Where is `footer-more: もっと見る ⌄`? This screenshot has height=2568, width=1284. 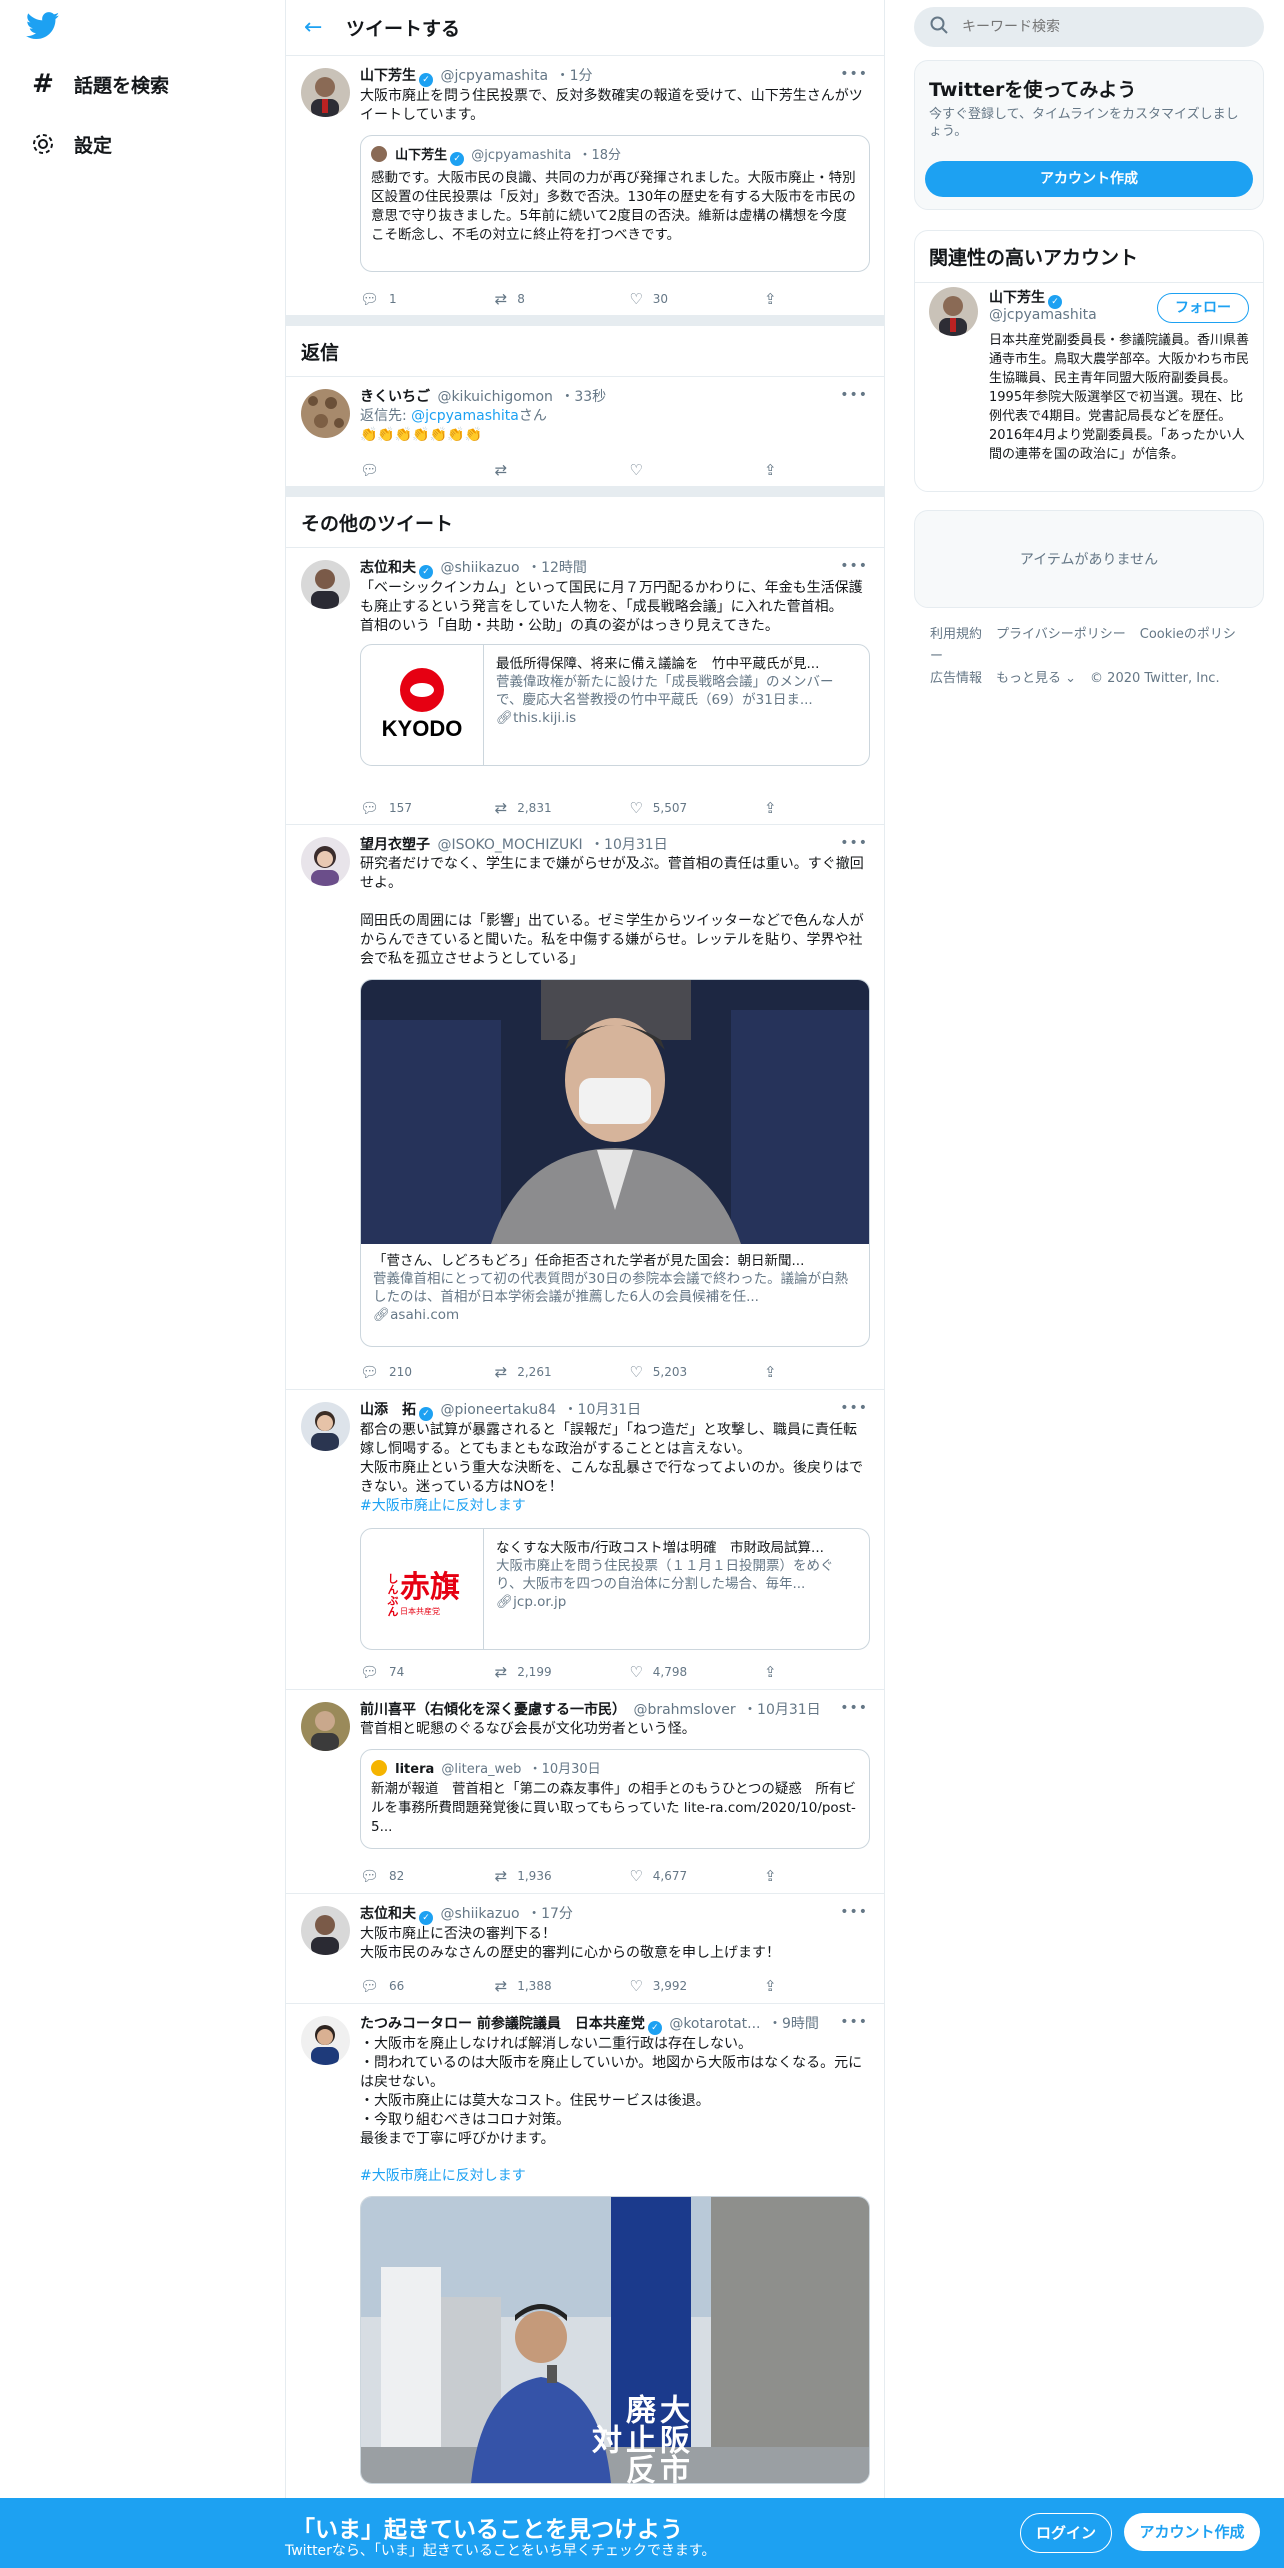 footer-more: もっと見る ⌄ is located at coordinates (1036, 678).